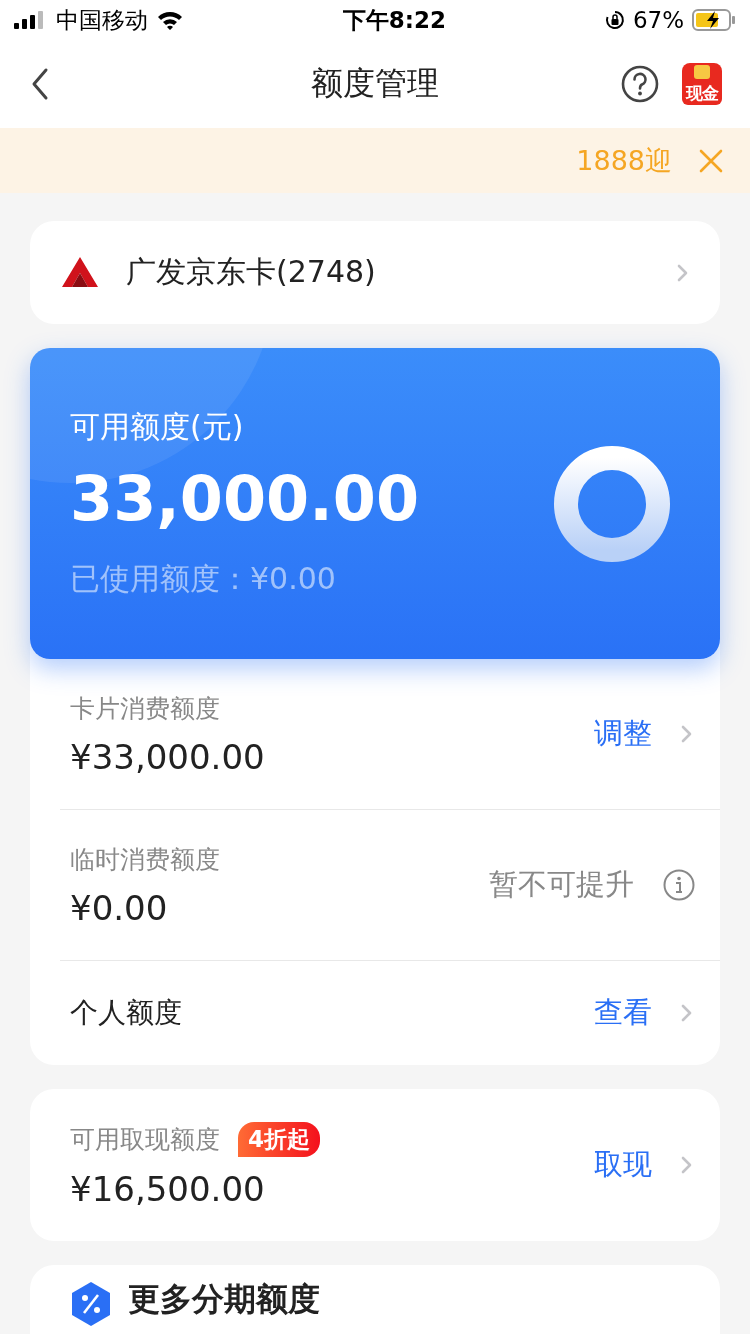 The height and width of the screenshot is (1334, 750). I want to click on wifi-icon, so click(170, 20).